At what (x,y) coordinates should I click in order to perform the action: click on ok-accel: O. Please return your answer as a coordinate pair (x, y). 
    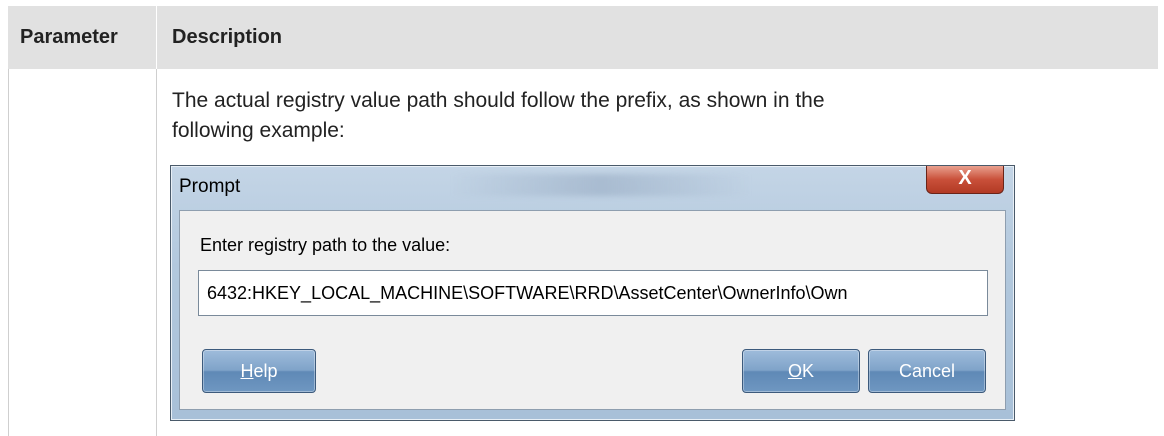
    Looking at the image, I should click on (794, 371).